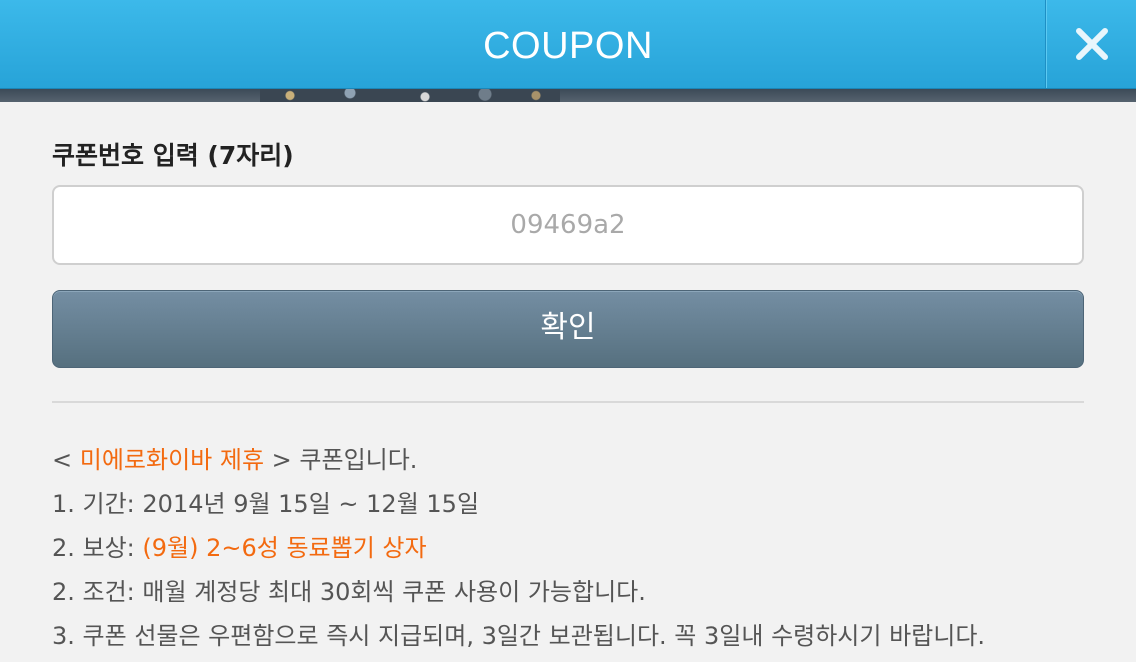 The width and height of the screenshot is (1136, 662). I want to click on close-icon, so click(1092, 44).